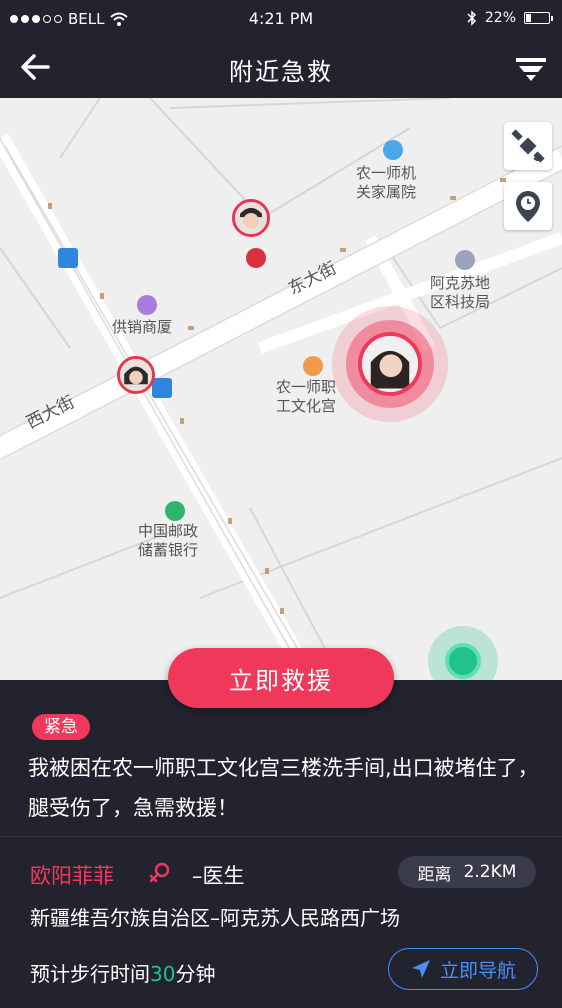 Image resolution: width=562 pixels, height=1008 pixels. What do you see at coordinates (159, 872) in the screenshot?
I see `female-icon` at bounding box center [159, 872].